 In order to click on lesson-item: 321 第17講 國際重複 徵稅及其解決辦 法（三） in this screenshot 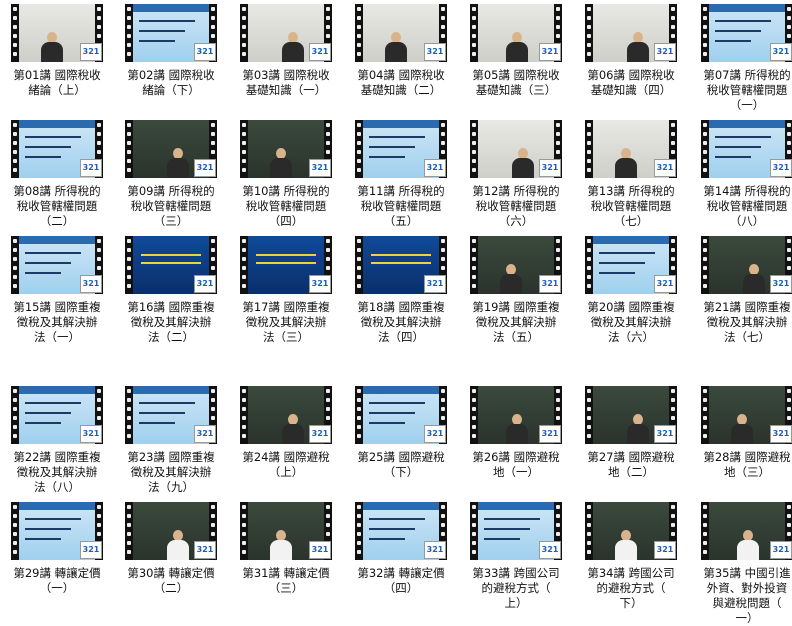, I will do `click(286, 290)`.